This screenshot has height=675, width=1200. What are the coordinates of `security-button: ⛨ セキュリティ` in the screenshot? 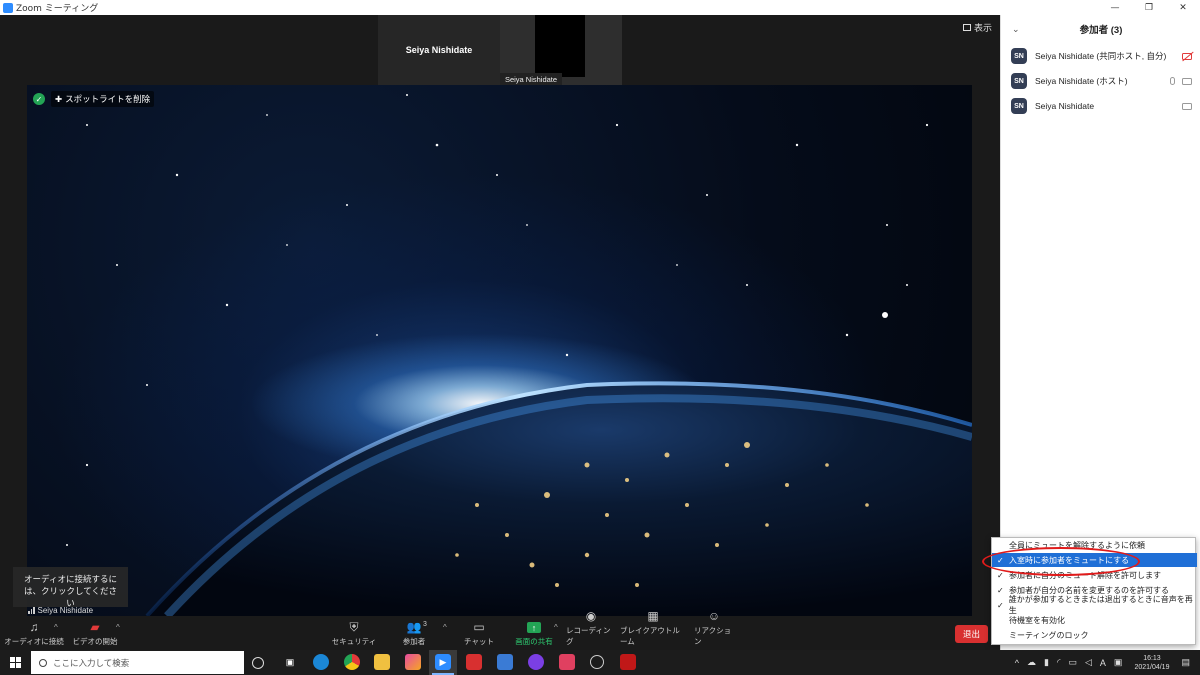 It's located at (354, 635).